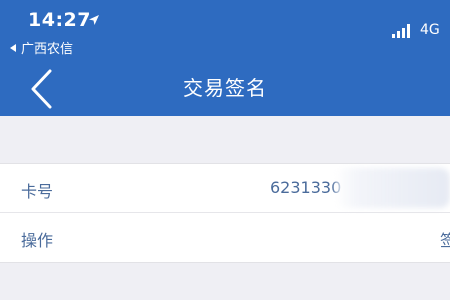 This screenshot has width=450, height=300. Describe the element at coordinates (392, 188) in the screenshot. I see `redaction-blur` at that location.